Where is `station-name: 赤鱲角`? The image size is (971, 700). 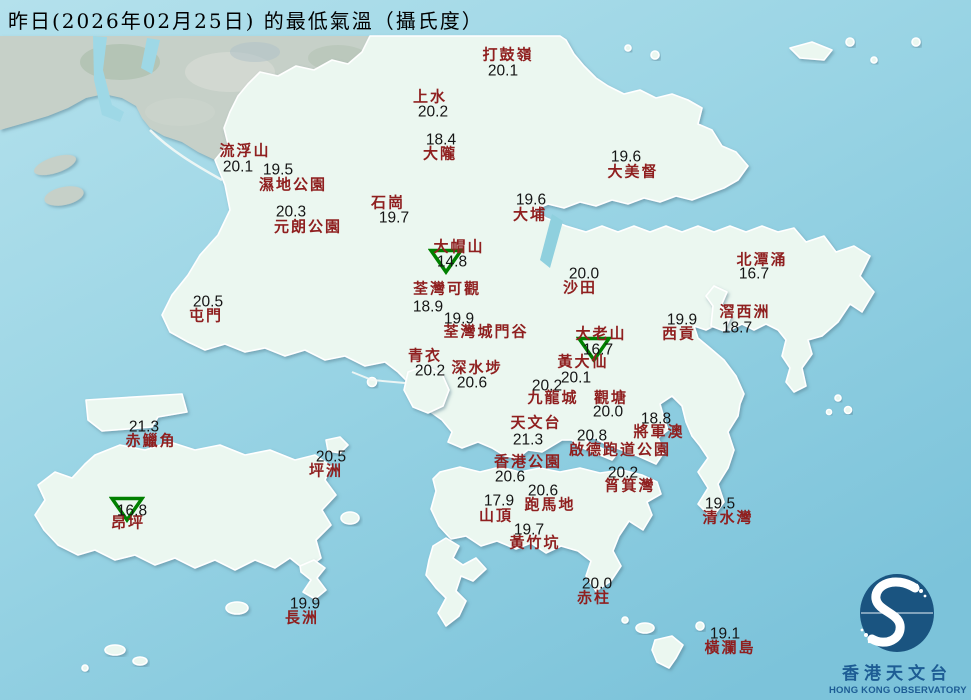 station-name: 赤鱲角 is located at coordinates (151, 440).